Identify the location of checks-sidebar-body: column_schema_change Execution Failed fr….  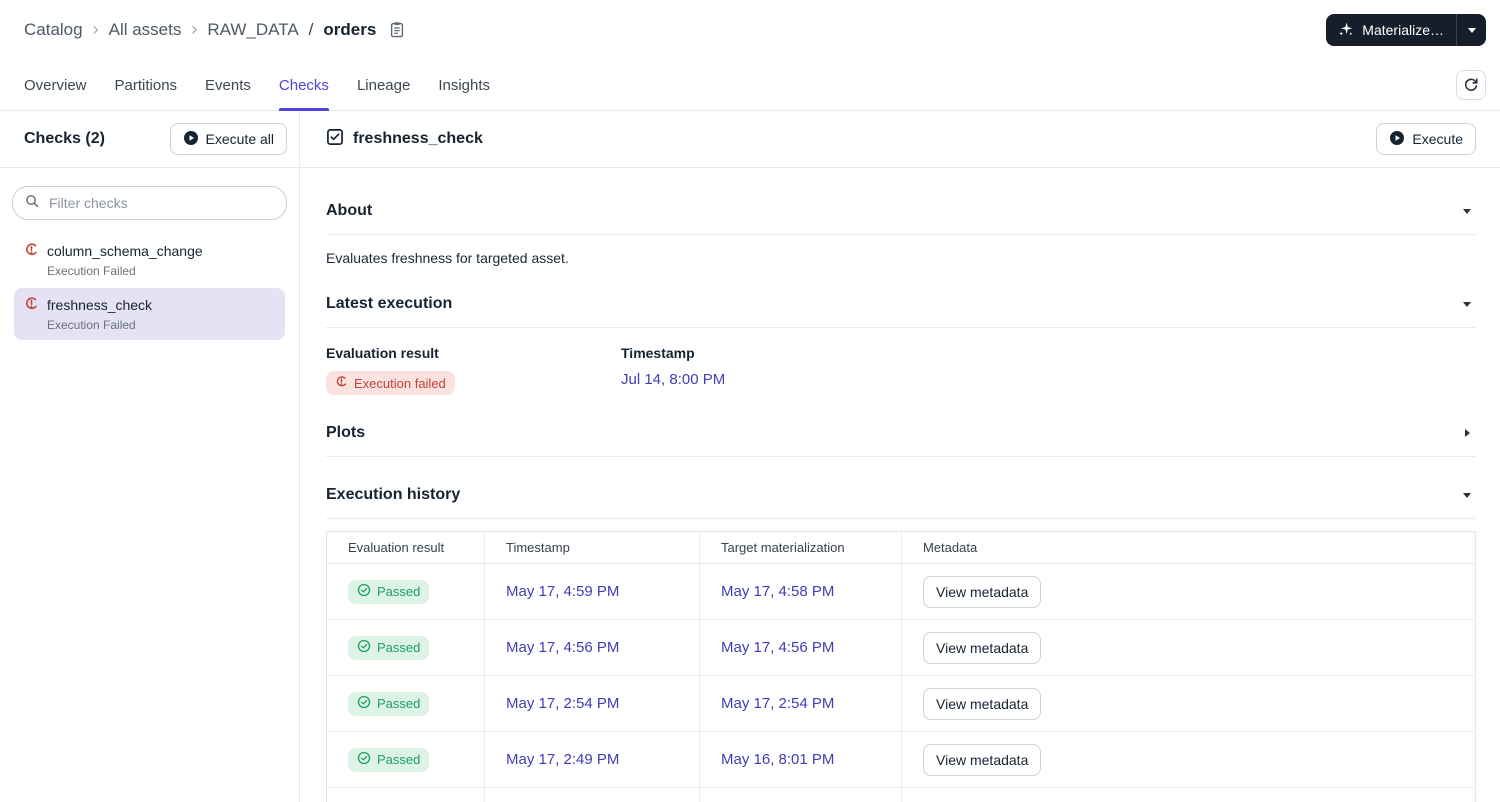
(149, 254).